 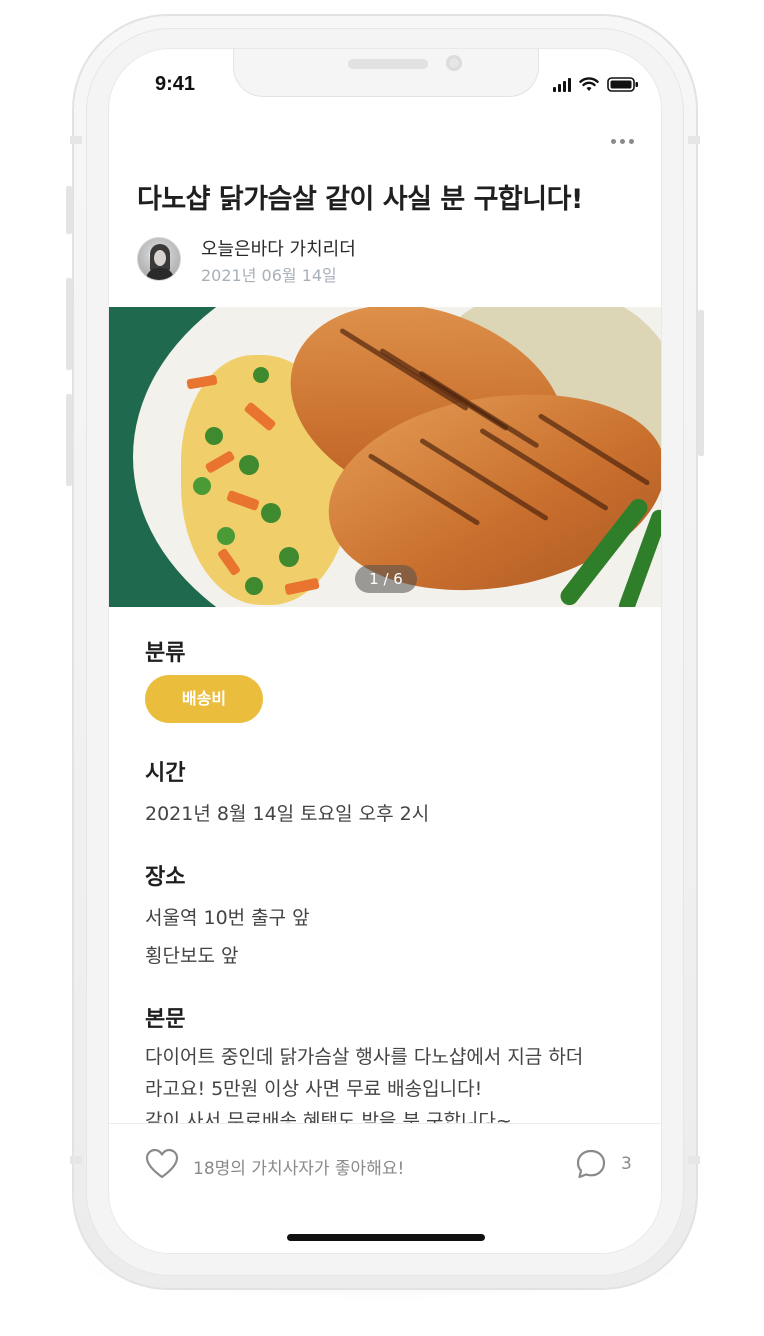 I want to click on volume-up-button, so click(x=69, y=324).